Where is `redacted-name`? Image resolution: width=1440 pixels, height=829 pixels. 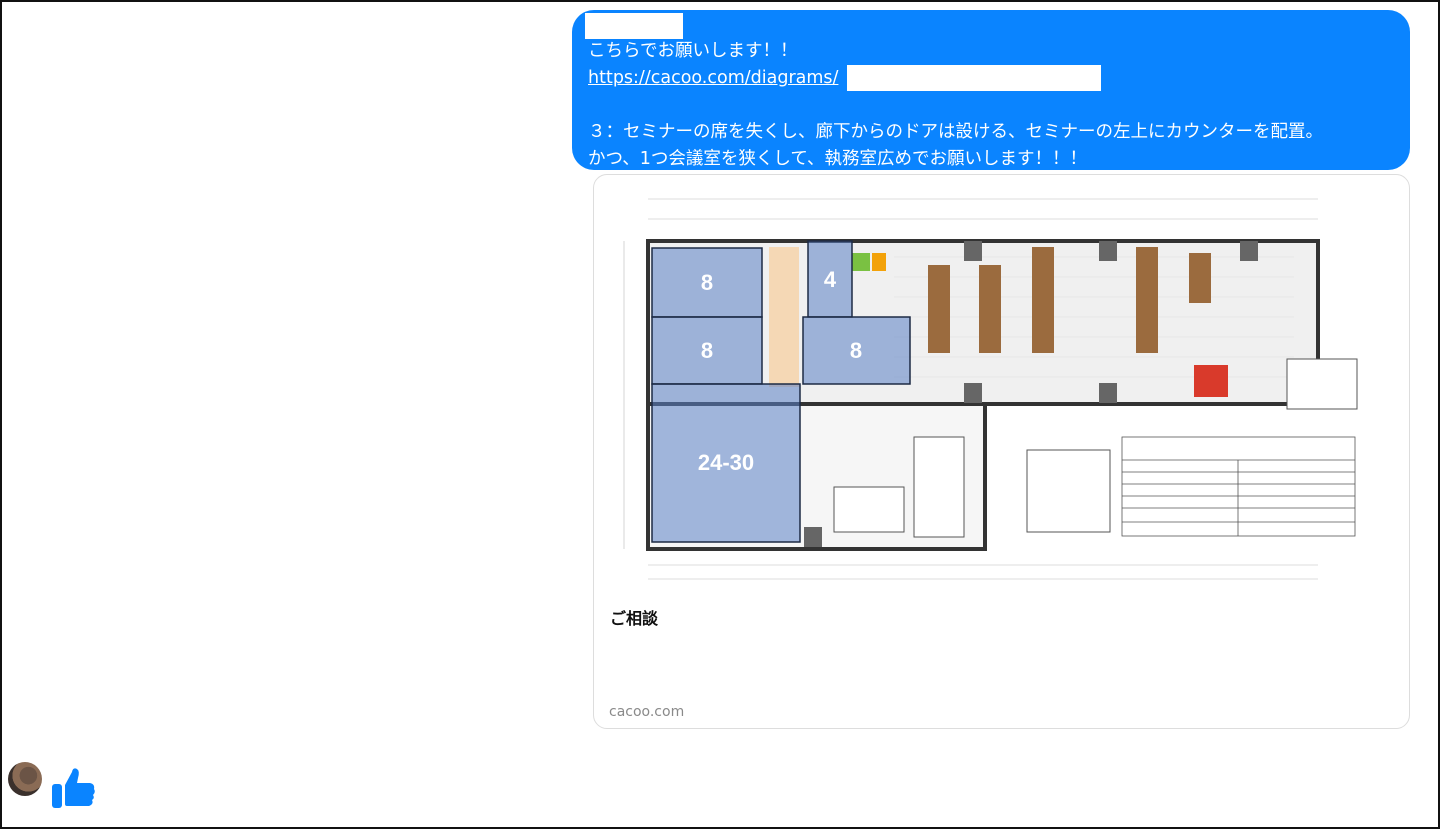
redacted-name is located at coordinates (634, 26).